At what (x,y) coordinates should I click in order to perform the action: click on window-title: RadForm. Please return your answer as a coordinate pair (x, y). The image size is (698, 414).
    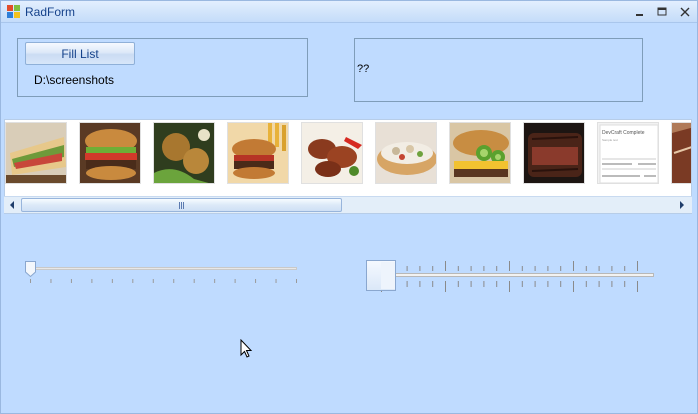
    Looking at the image, I should click on (50, 12).